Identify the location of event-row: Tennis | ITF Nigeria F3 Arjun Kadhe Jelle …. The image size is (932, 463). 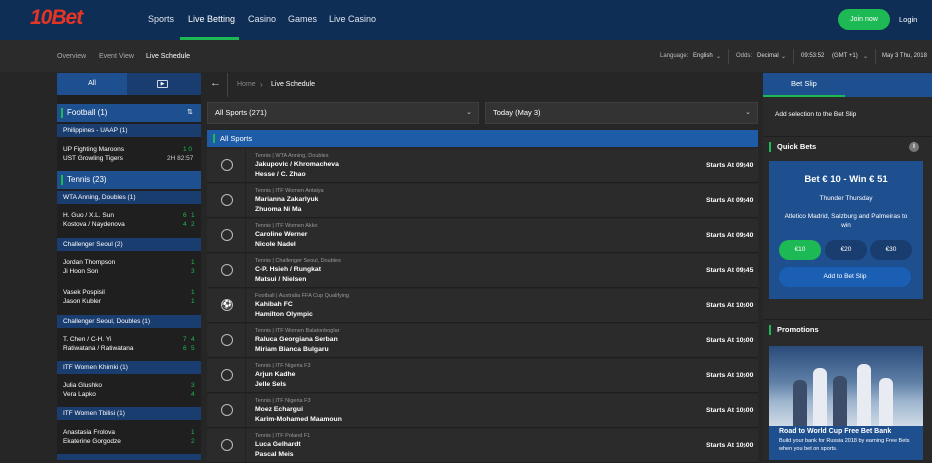
(482, 376).